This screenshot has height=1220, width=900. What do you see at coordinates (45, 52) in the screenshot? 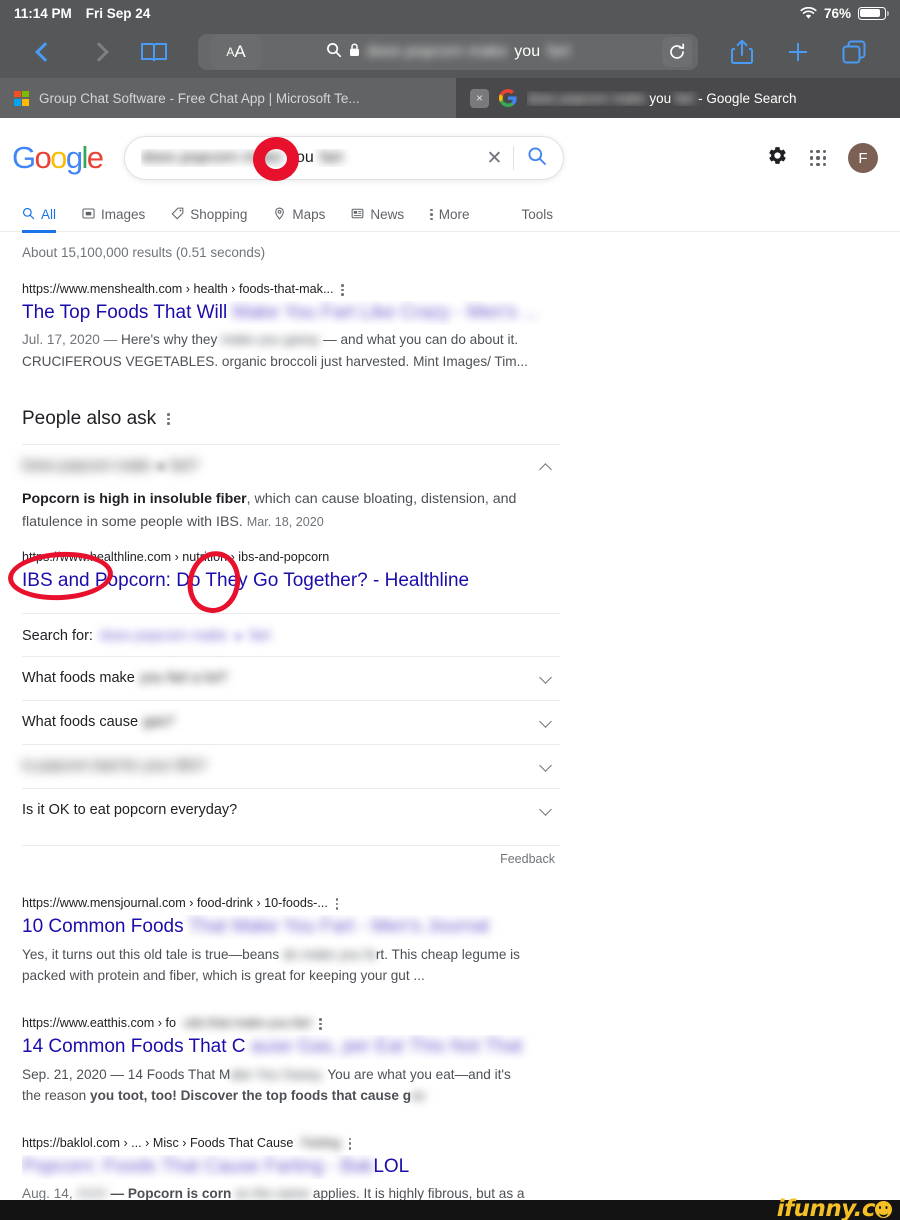
I see `back-chevron-icon` at bounding box center [45, 52].